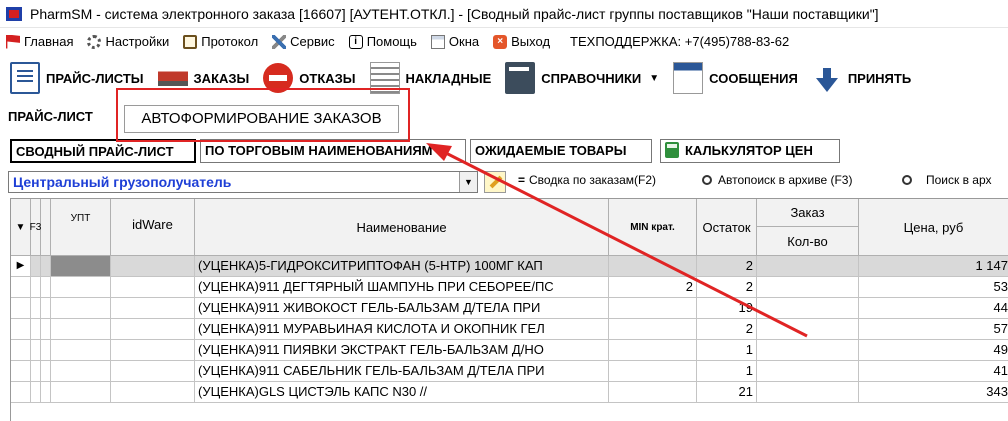 This screenshot has width=1008, height=421. I want to click on refusals-label: ОТКАЗЫ, so click(327, 78).